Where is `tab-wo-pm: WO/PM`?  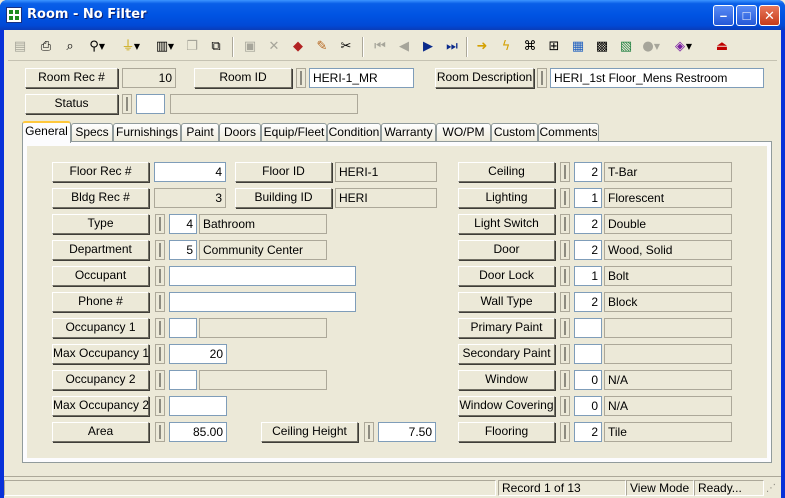 tab-wo-pm: WO/PM is located at coordinates (463, 132).